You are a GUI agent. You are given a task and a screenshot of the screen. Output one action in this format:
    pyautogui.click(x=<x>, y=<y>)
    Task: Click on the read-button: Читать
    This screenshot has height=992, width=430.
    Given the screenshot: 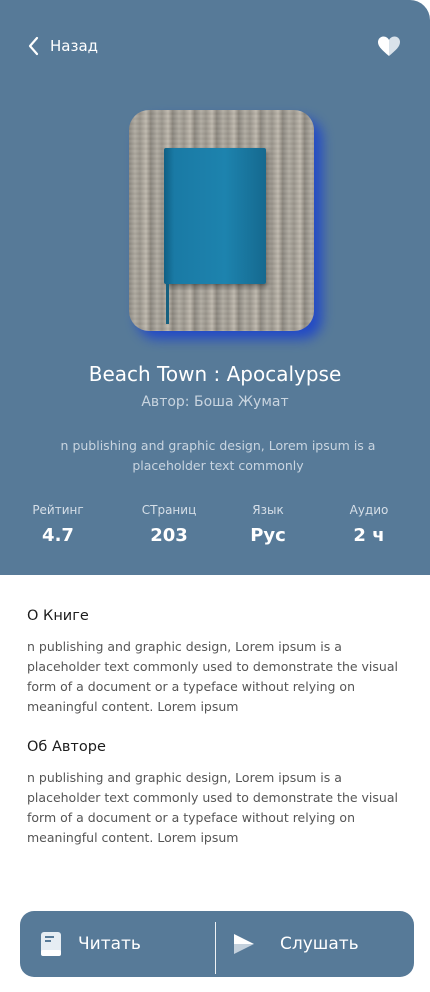 What is the action you would take?
    pyautogui.click(x=125, y=944)
    